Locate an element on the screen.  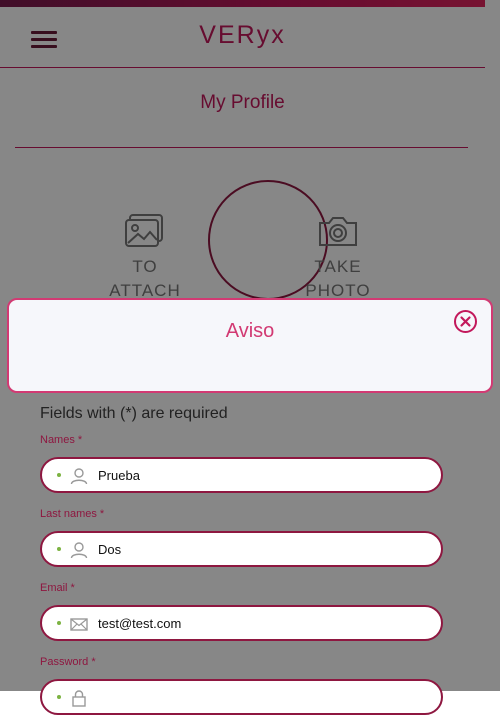
names-label: Names * is located at coordinates (61, 440).